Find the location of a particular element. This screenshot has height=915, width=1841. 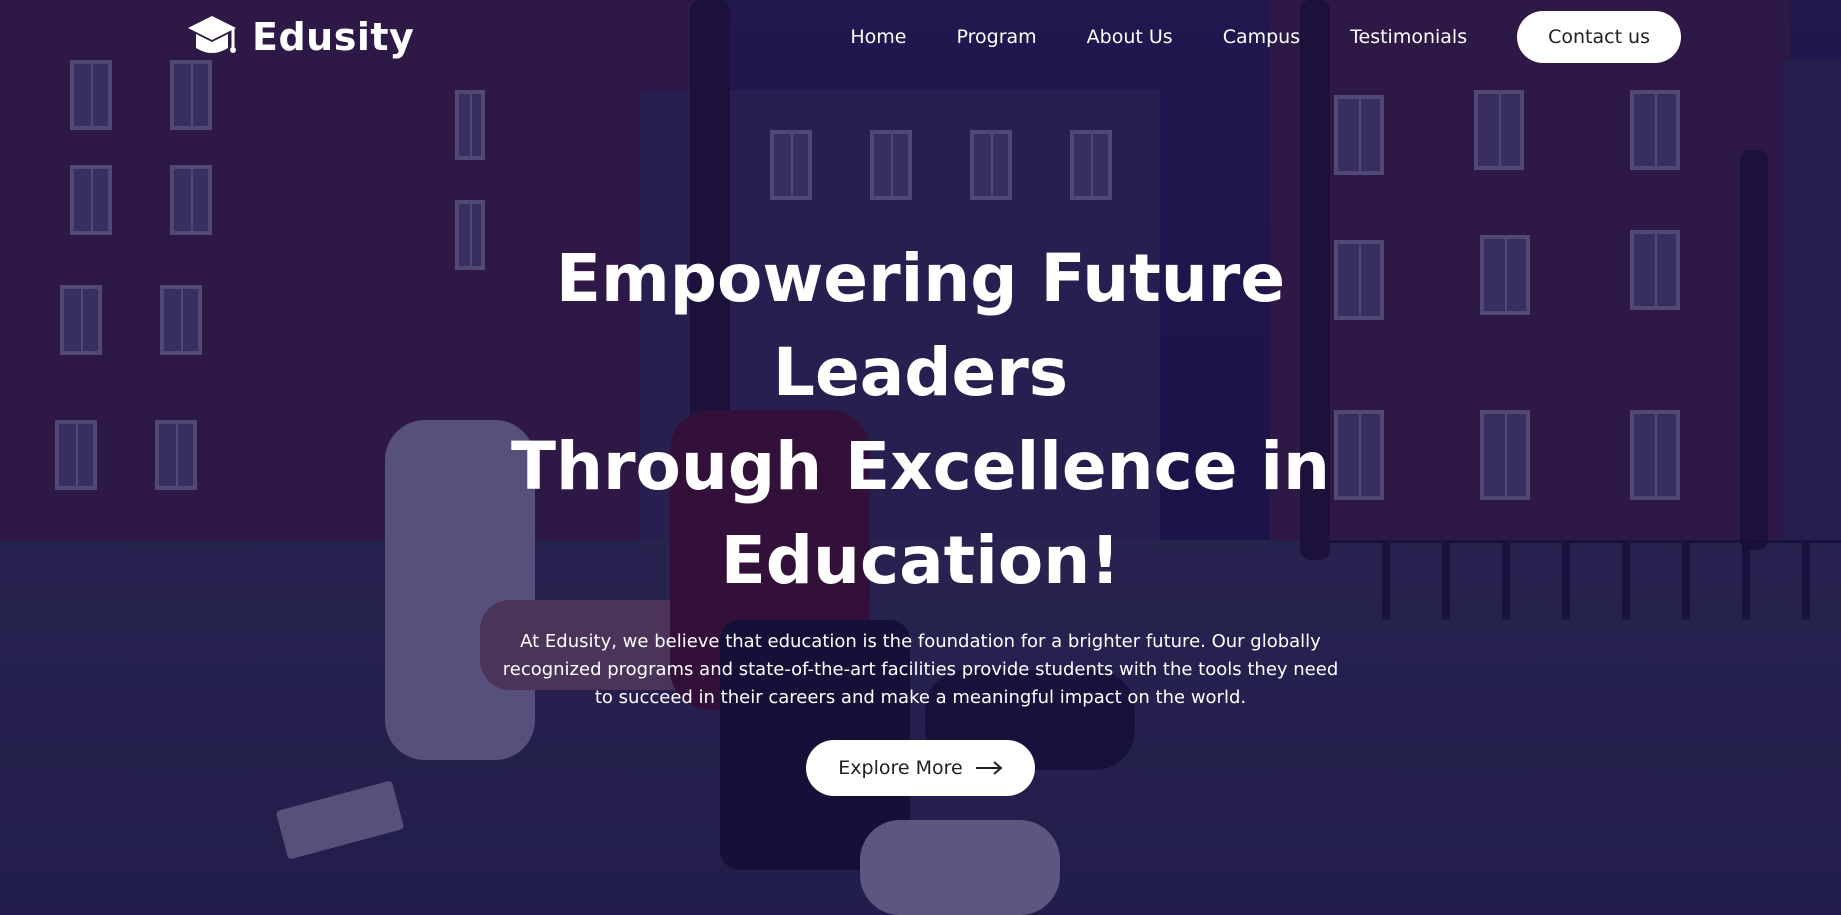

explore-more-button: Explore More is located at coordinates (920, 768).